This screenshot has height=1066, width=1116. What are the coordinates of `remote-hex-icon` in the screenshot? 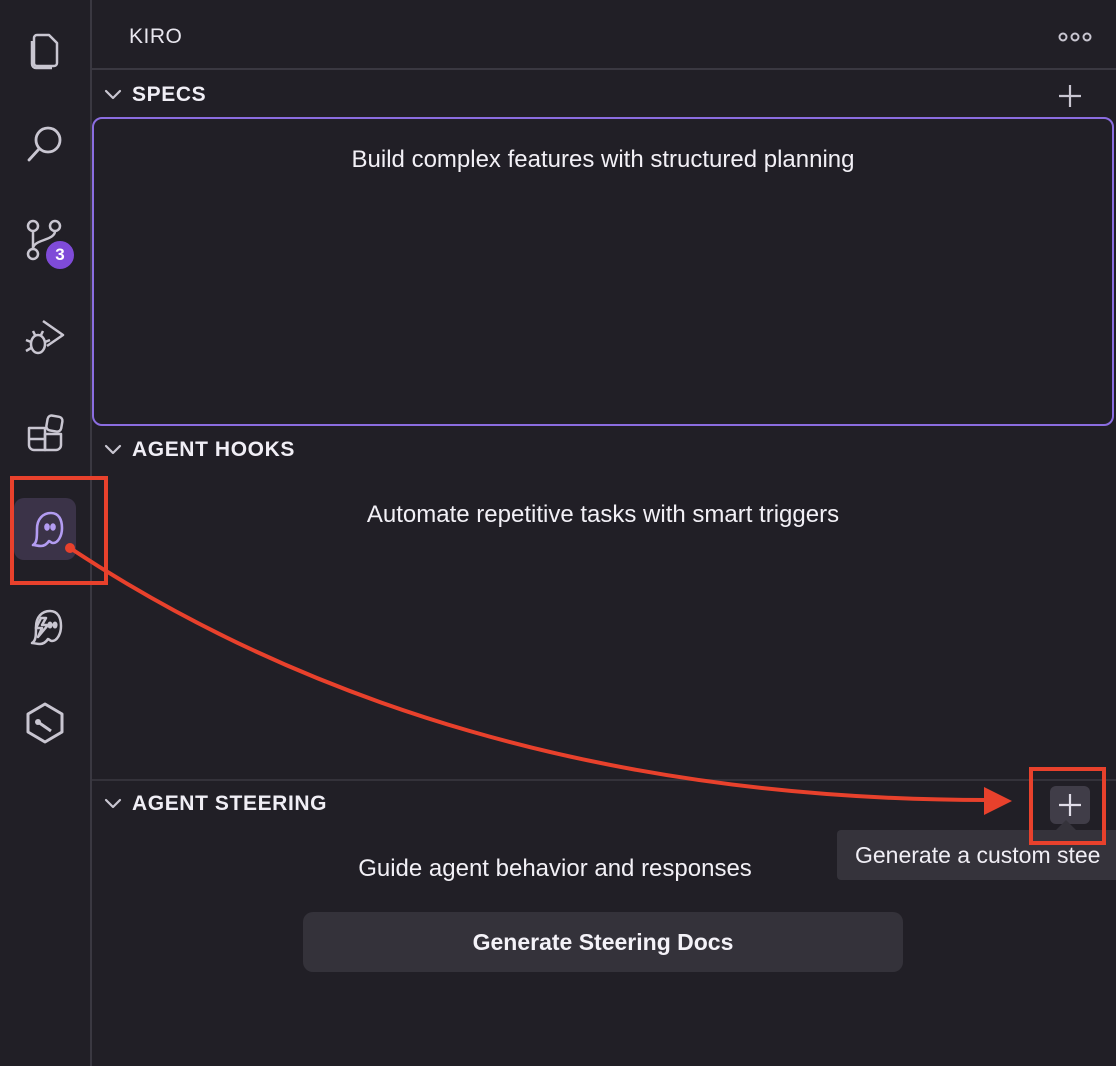 It's located at (45, 723).